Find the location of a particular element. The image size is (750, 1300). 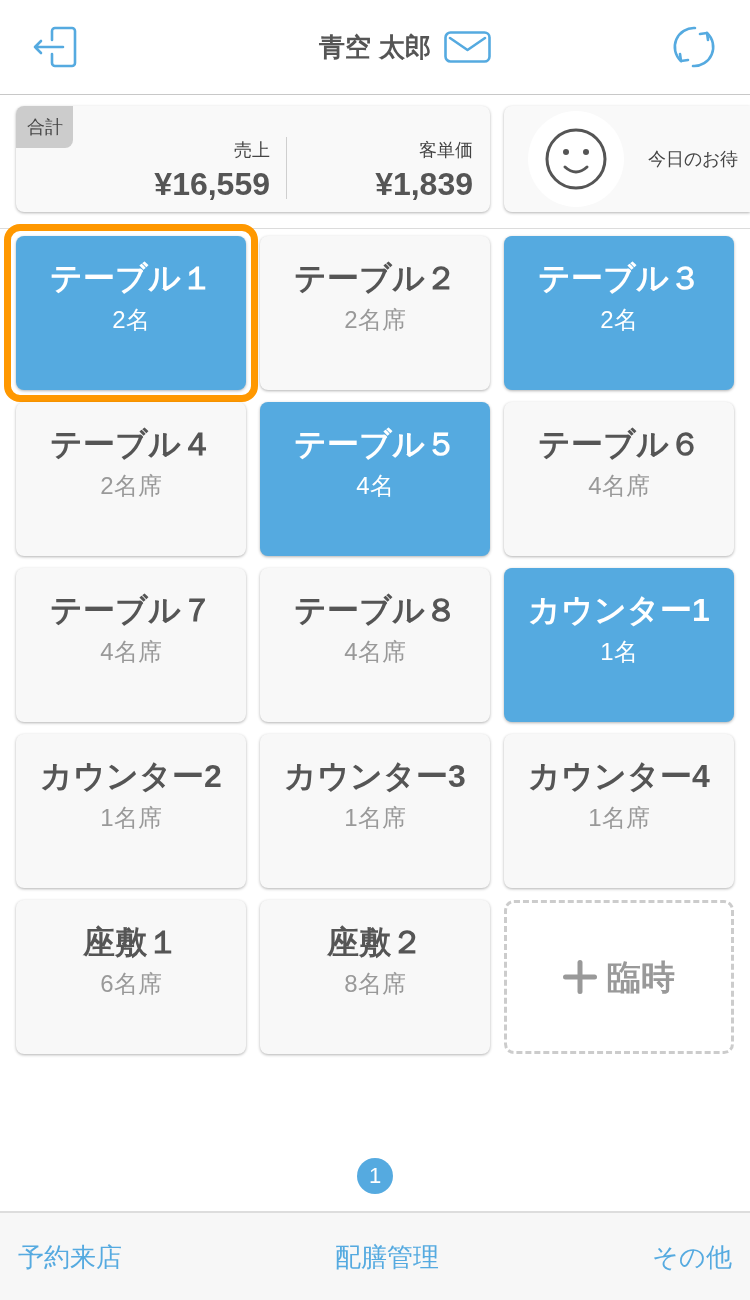

plus-icon is located at coordinates (580, 977).